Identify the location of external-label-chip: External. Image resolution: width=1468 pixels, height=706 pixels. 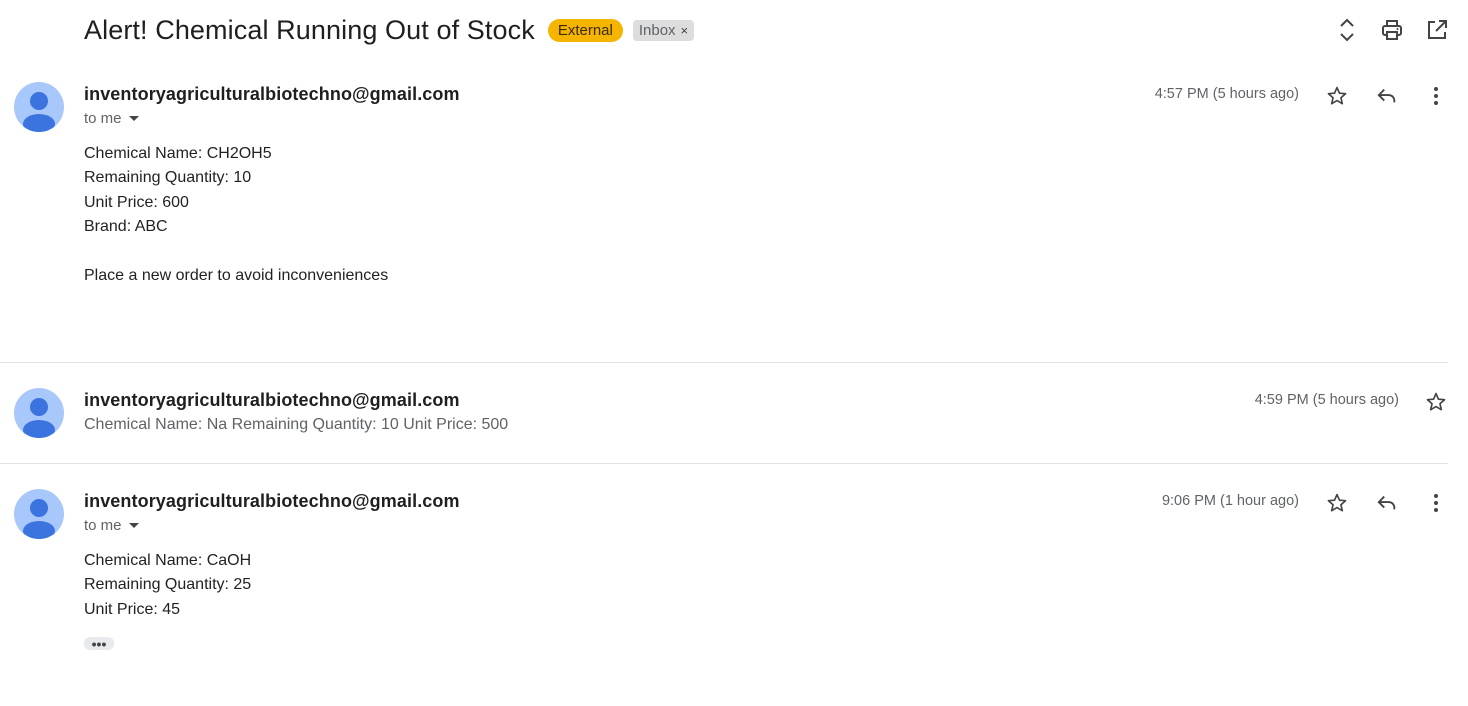
(585, 30).